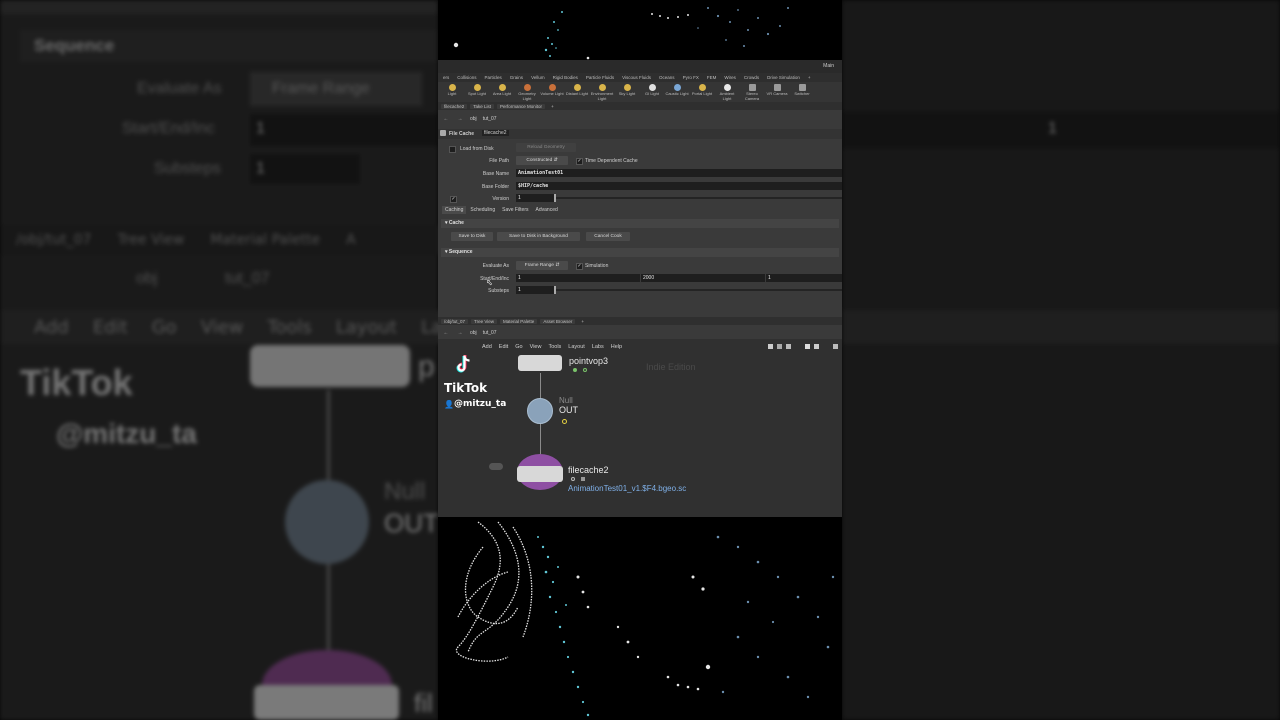 Image resolution: width=1280 pixels, height=720 pixels. What do you see at coordinates (636, 77) in the screenshot?
I see `shelf-tab-7: Viscous Fluids` at bounding box center [636, 77].